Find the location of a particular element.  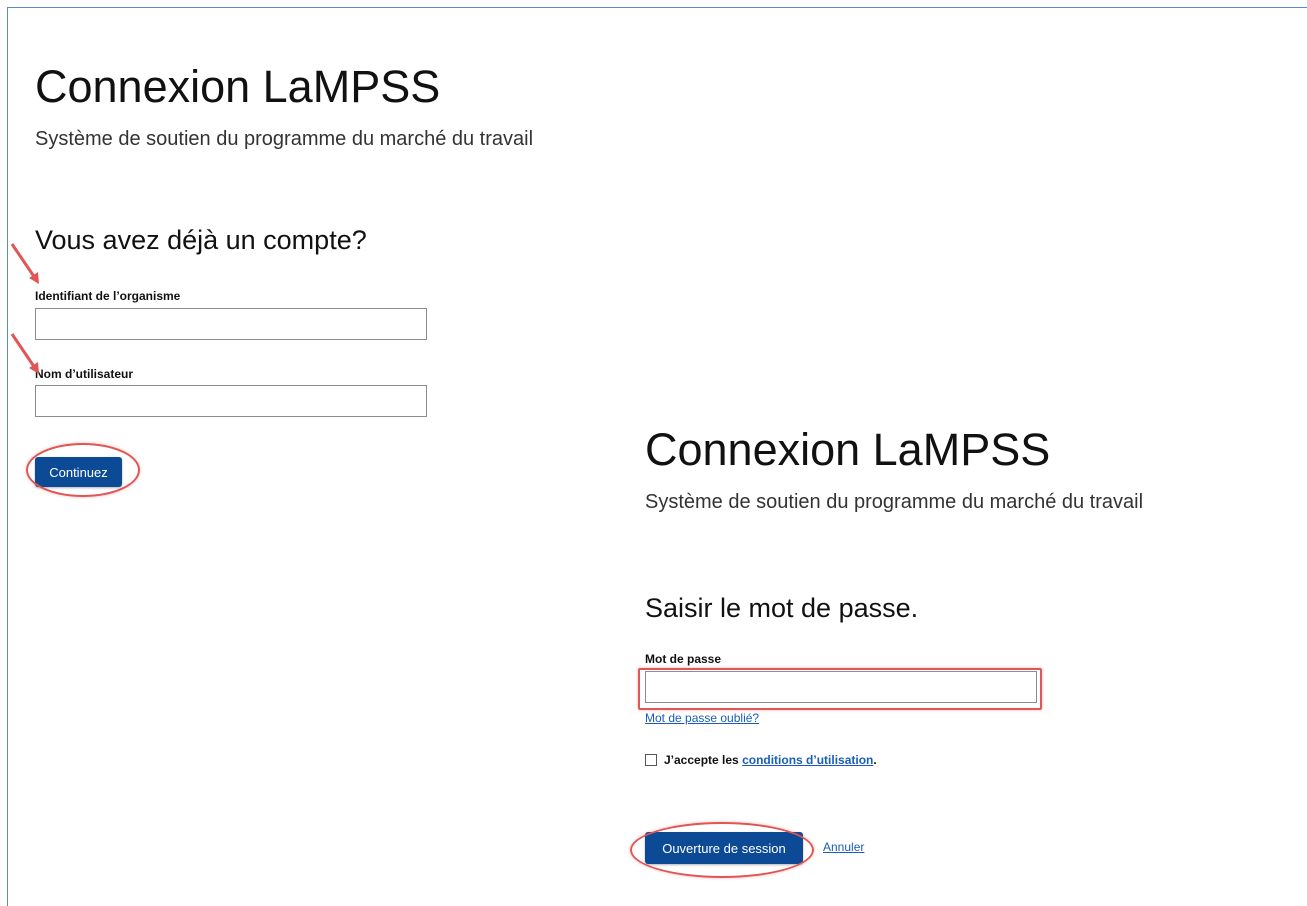

cancel-link: Annuler is located at coordinates (843, 847).